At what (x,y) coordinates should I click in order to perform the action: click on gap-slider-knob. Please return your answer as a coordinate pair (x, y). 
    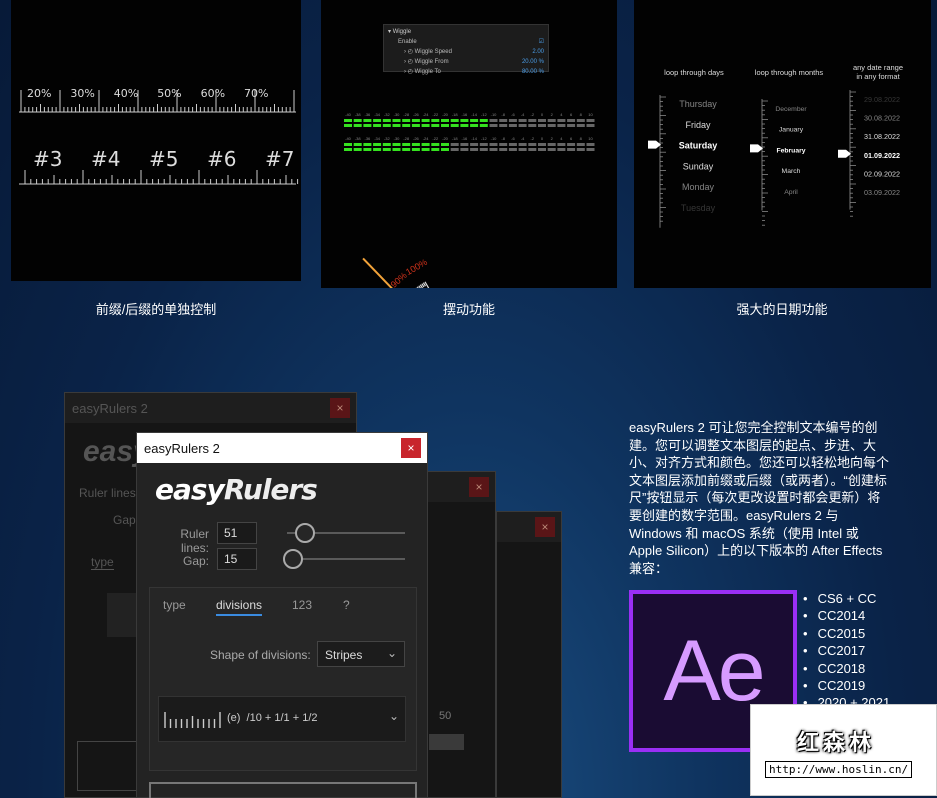
    Looking at the image, I should click on (292, 559).